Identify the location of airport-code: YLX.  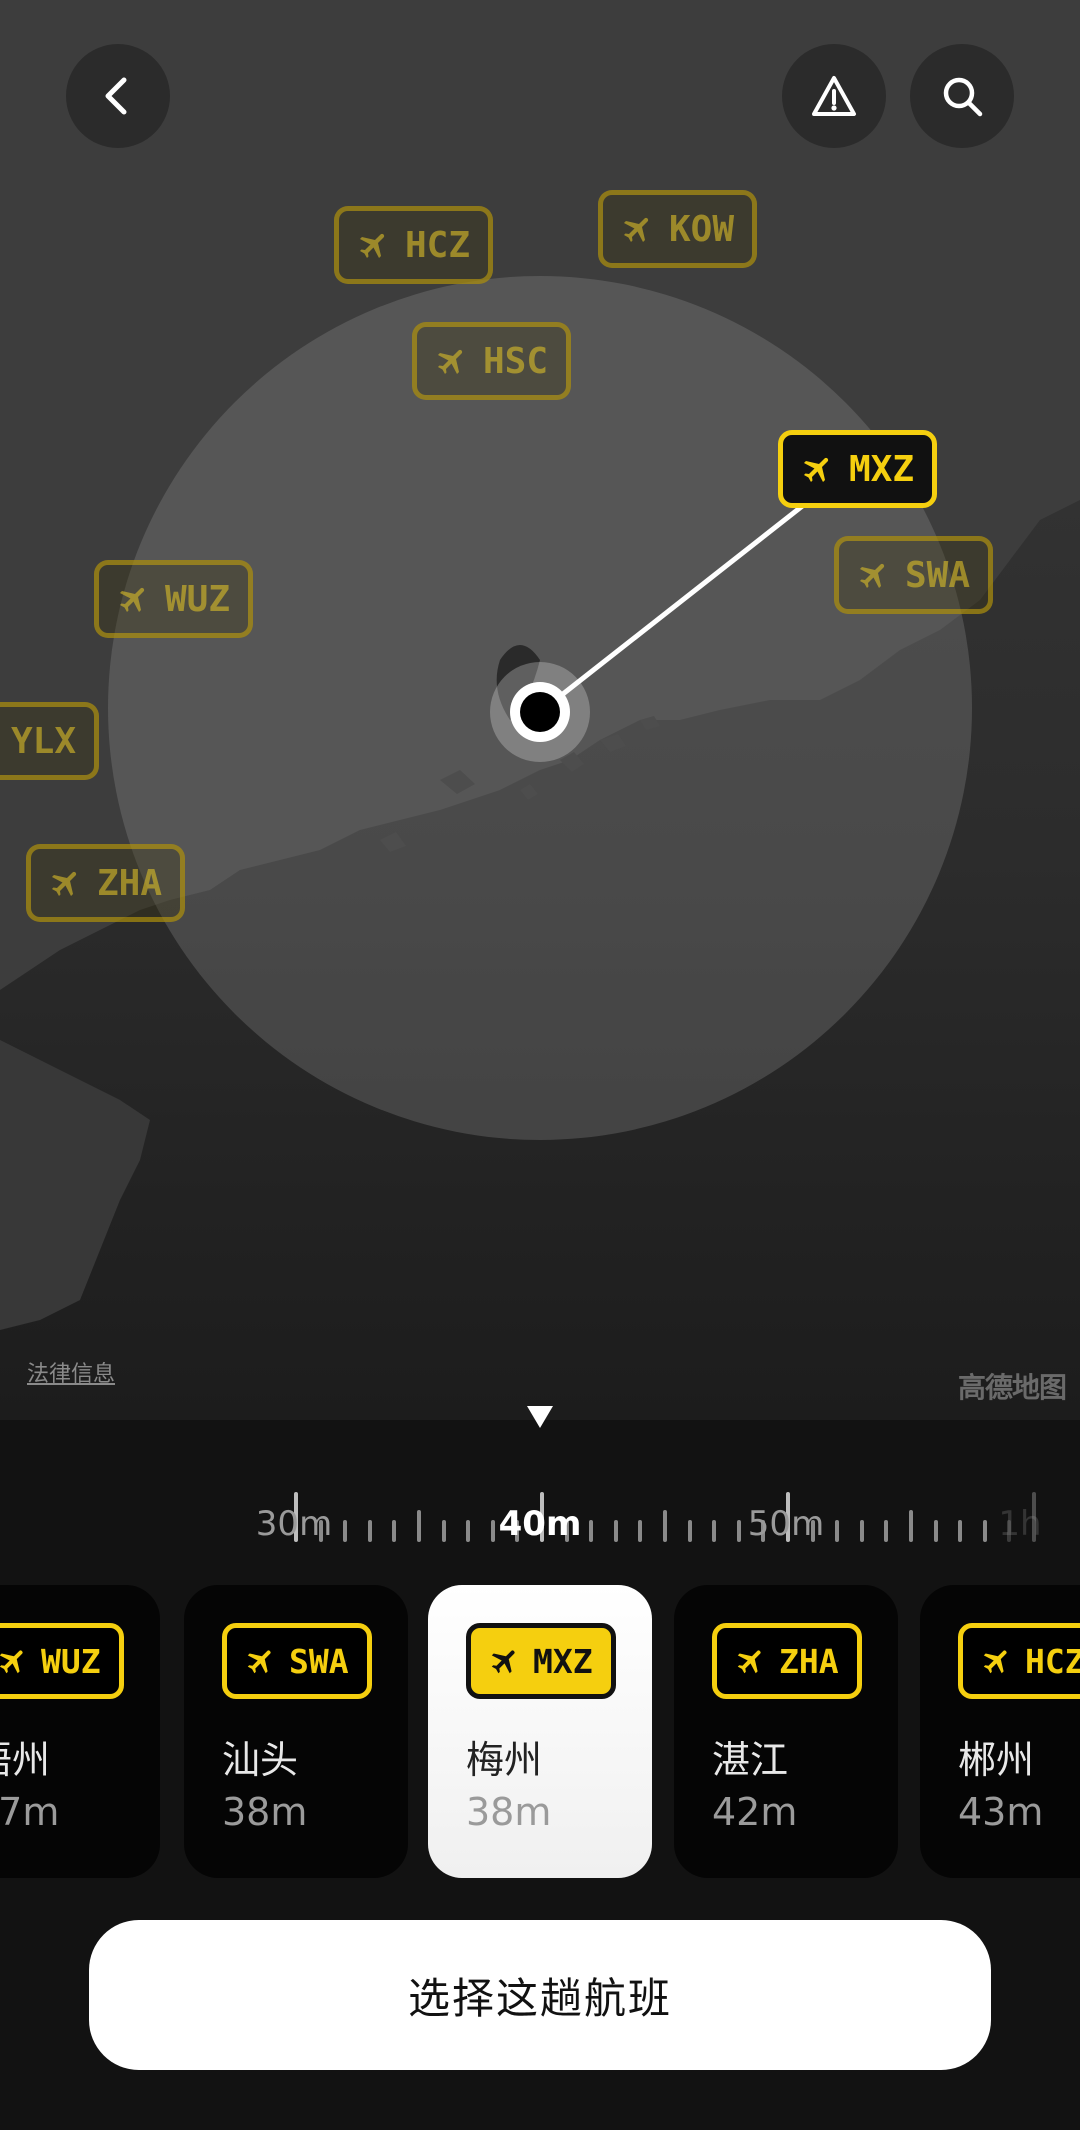
(44, 741).